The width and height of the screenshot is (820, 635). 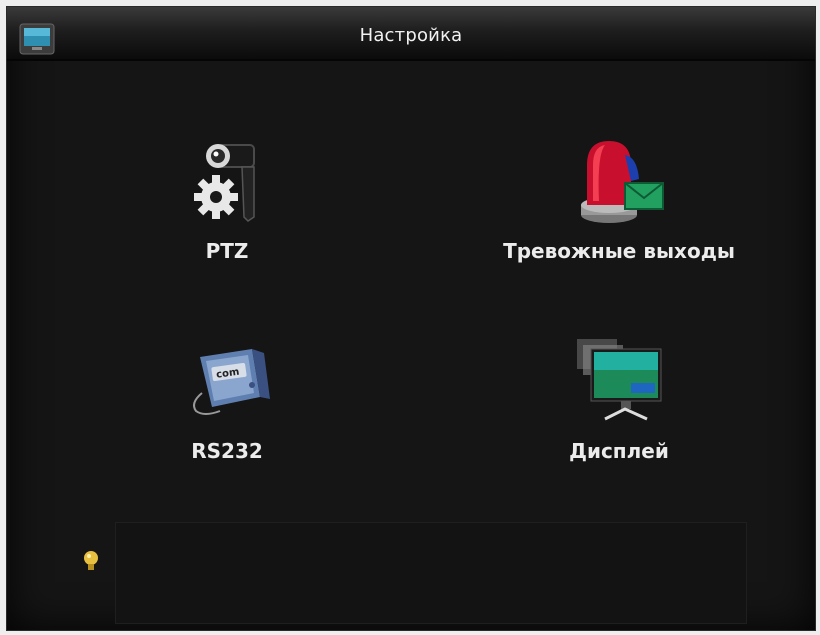 What do you see at coordinates (619, 380) in the screenshot?
I see `display-monitor-icon` at bounding box center [619, 380].